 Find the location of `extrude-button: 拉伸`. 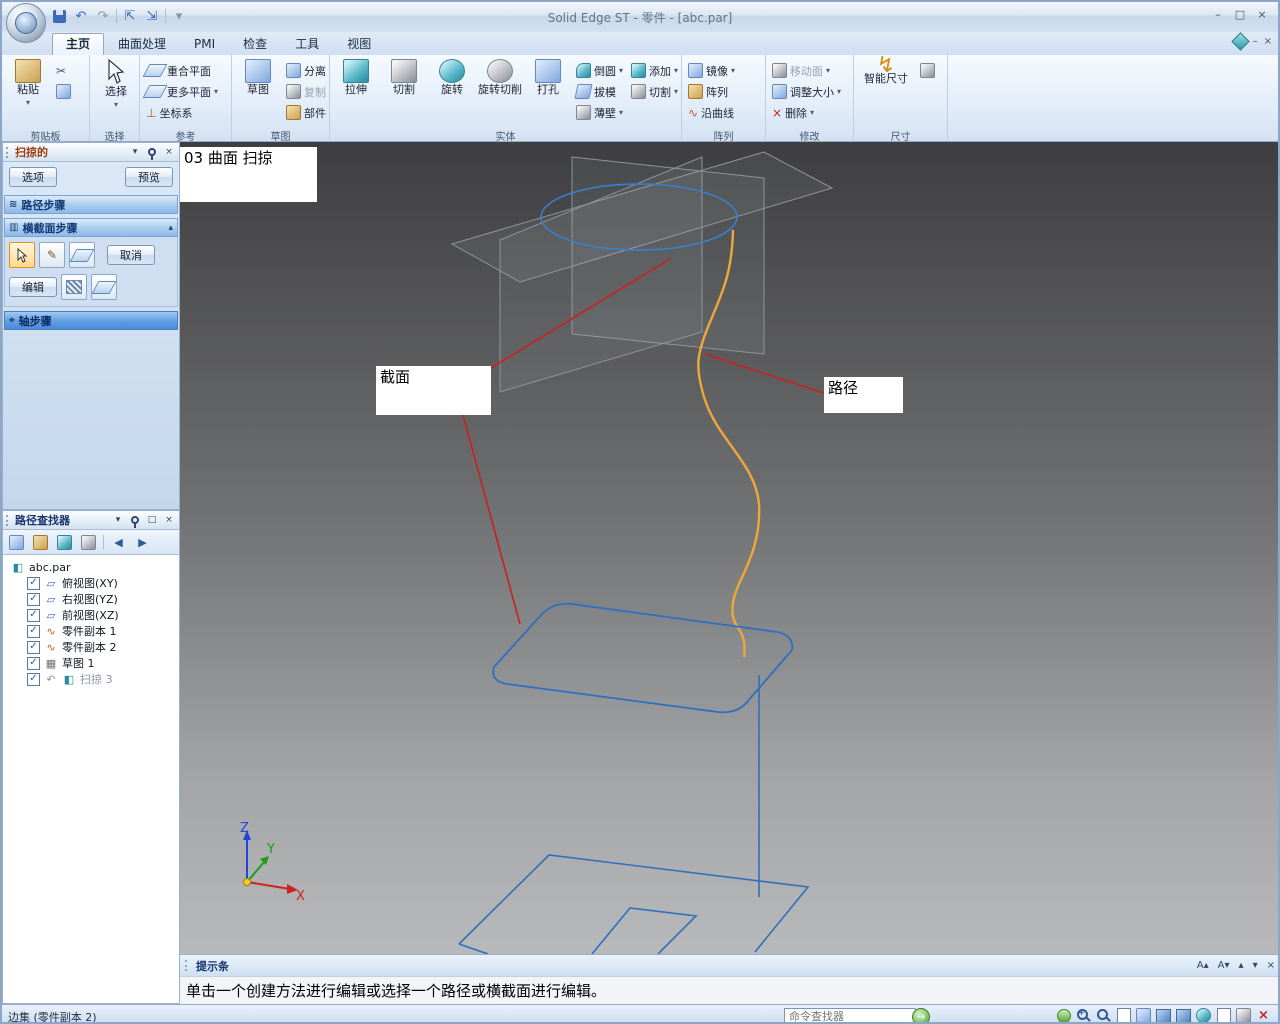

extrude-button: 拉伸 is located at coordinates (356, 92).